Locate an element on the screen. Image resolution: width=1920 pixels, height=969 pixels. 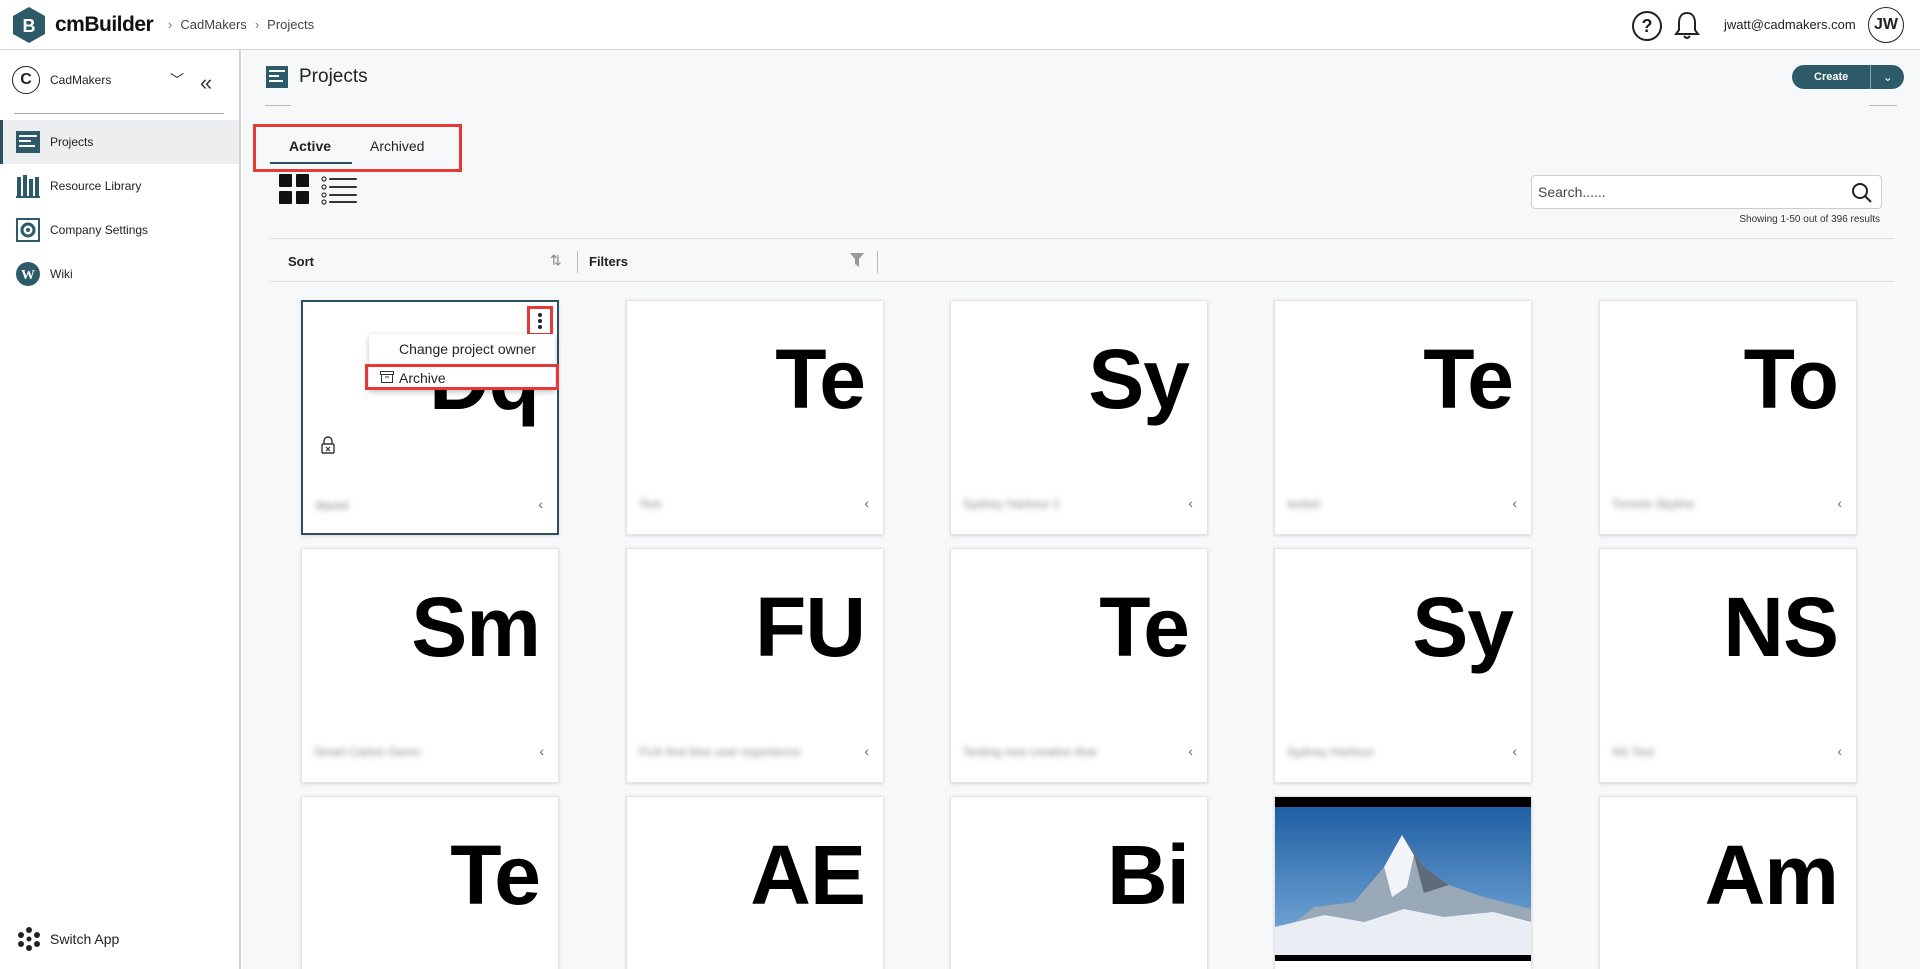
project-abbreviation: To is located at coordinates (1791, 379).